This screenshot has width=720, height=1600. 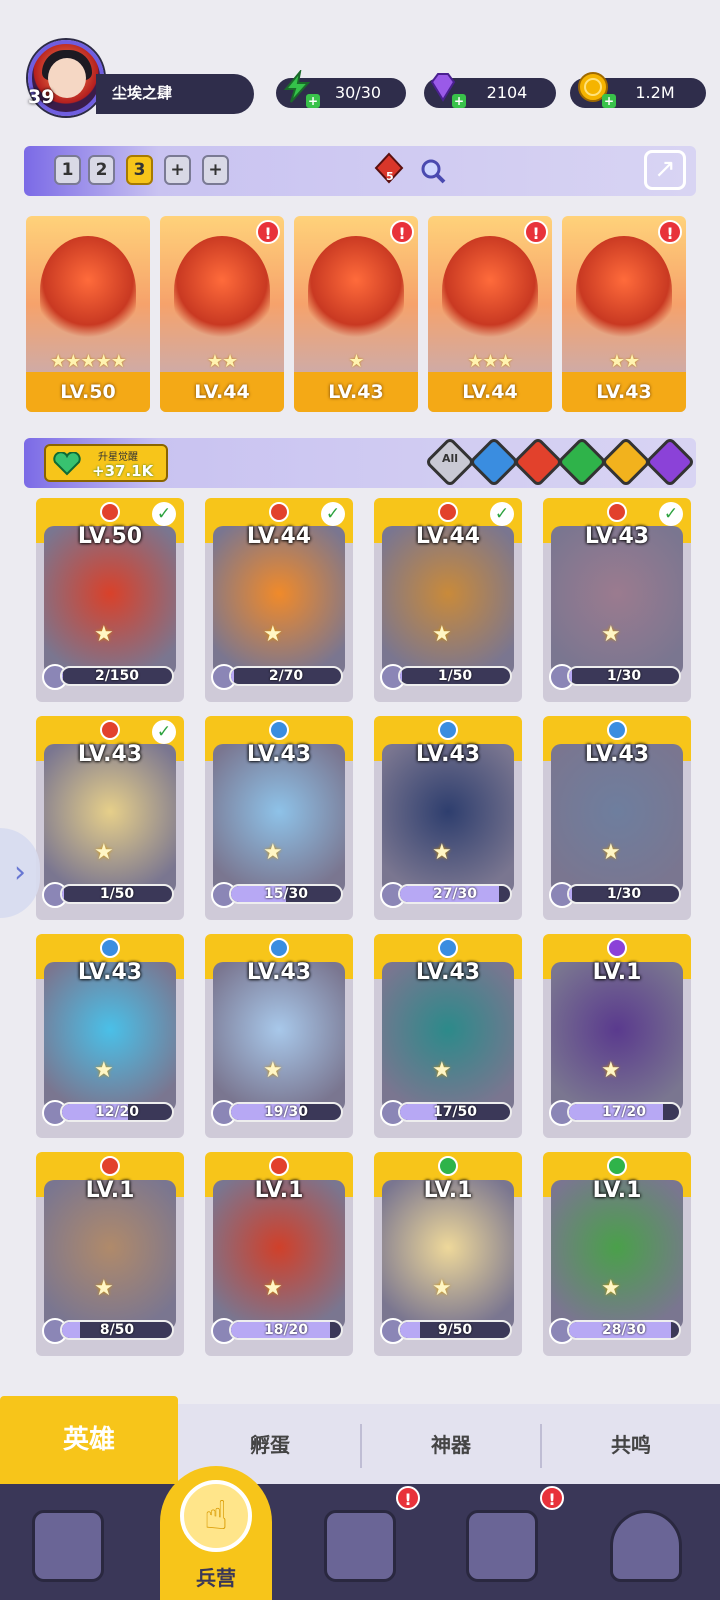 What do you see at coordinates (20, 873) in the screenshot?
I see `side-expand-arrow: ›` at bounding box center [20, 873].